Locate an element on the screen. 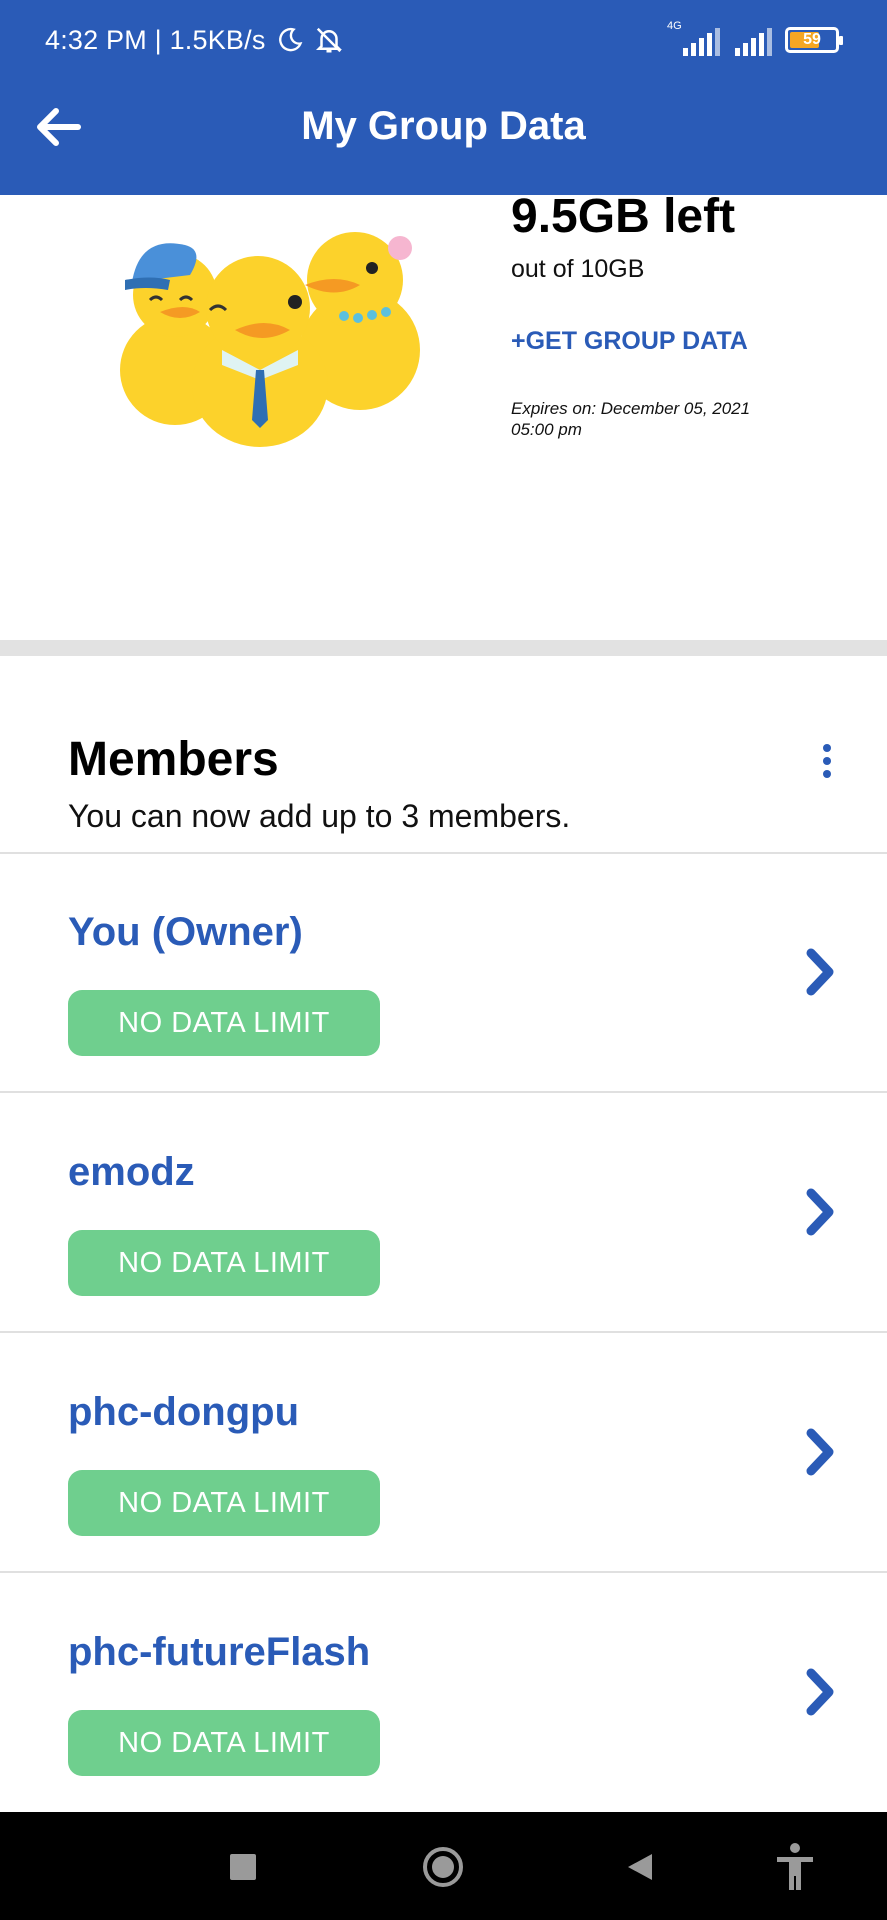 The width and height of the screenshot is (887, 1920). expiry-text: Expires on: December 05, 2021 05:00 pm is located at coordinates (641, 419).